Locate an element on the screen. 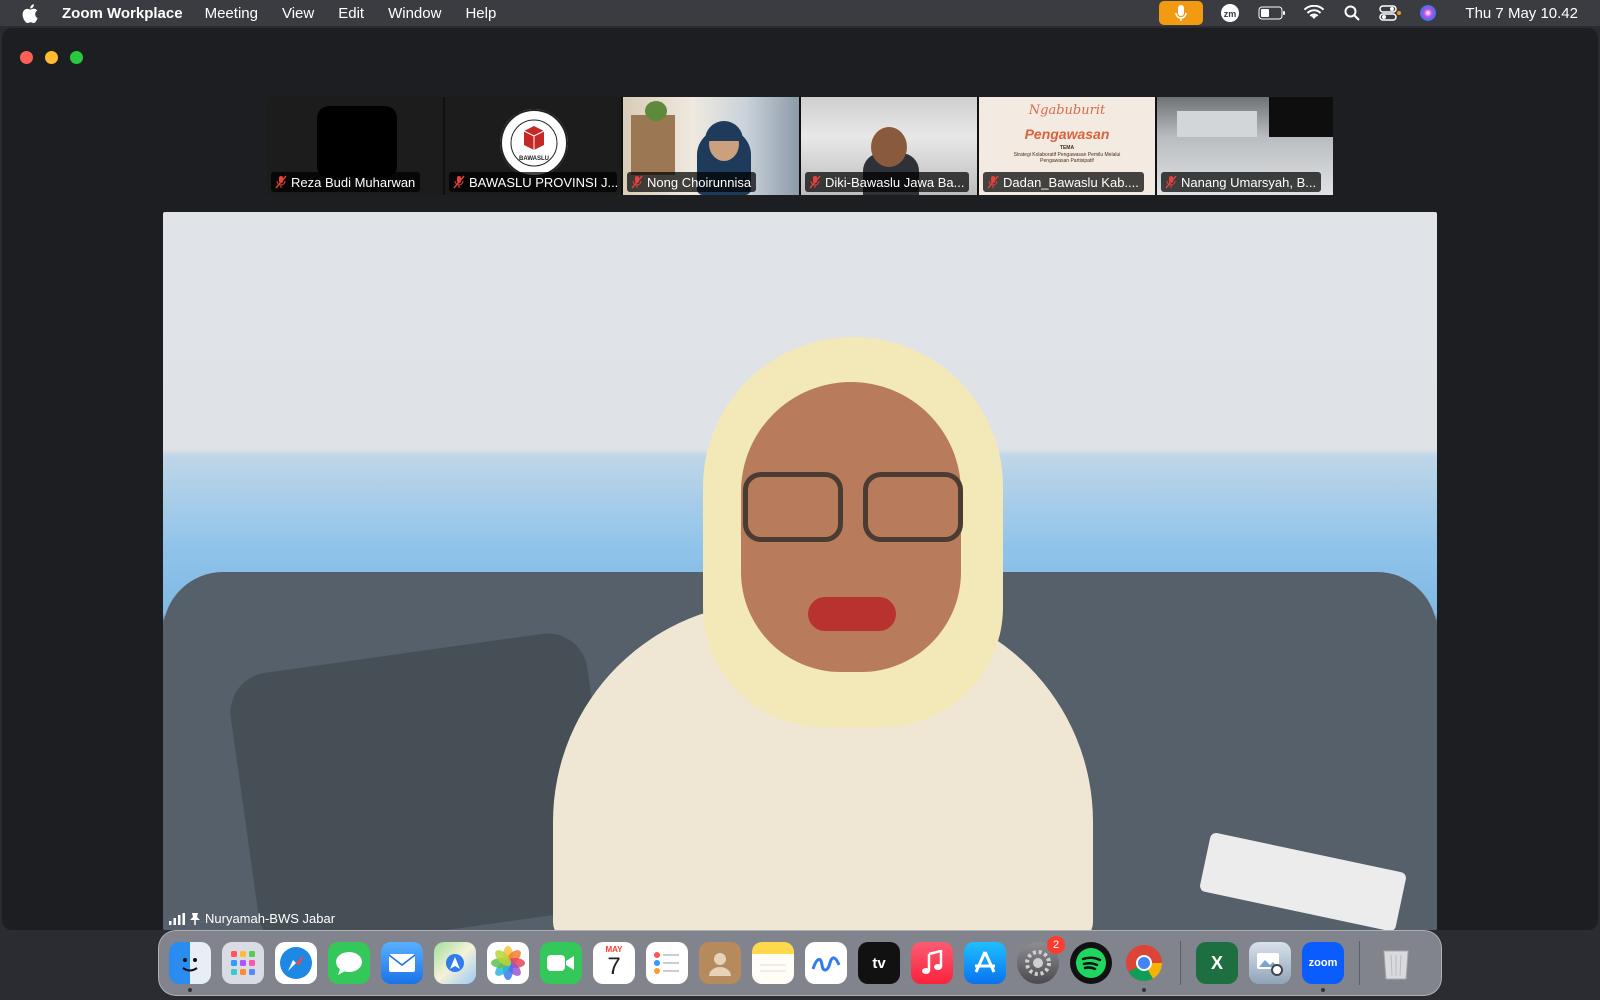 The width and height of the screenshot is (1600, 1000). mic-in-use-icon is located at coordinates (1181, 13).